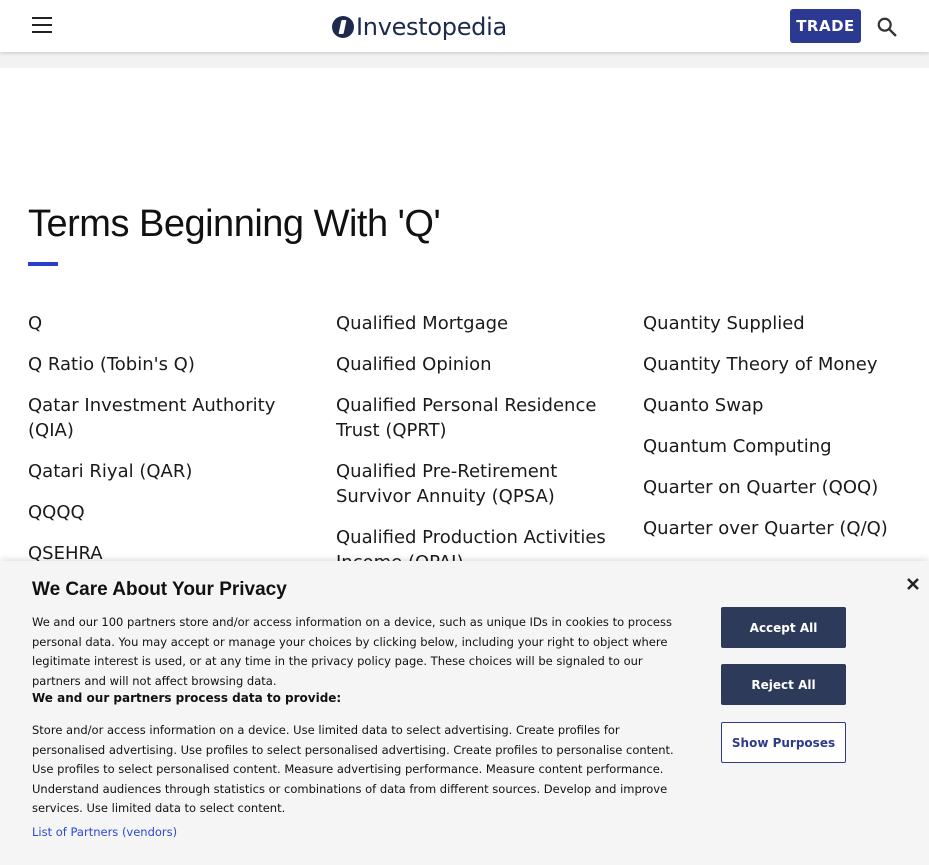 This screenshot has width=929, height=865. Describe the element at coordinates (913, 584) in the screenshot. I see `close-icon` at that location.